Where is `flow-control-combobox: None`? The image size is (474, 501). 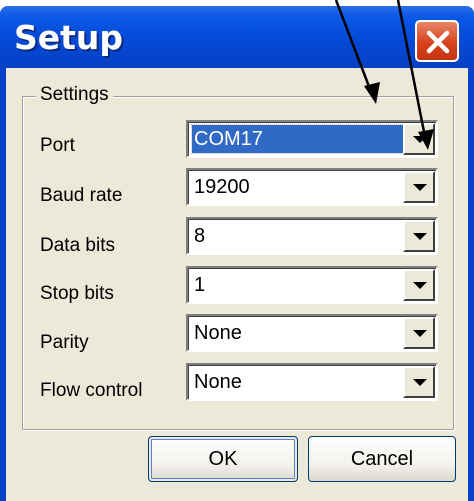 flow-control-combobox: None is located at coordinates (312, 382).